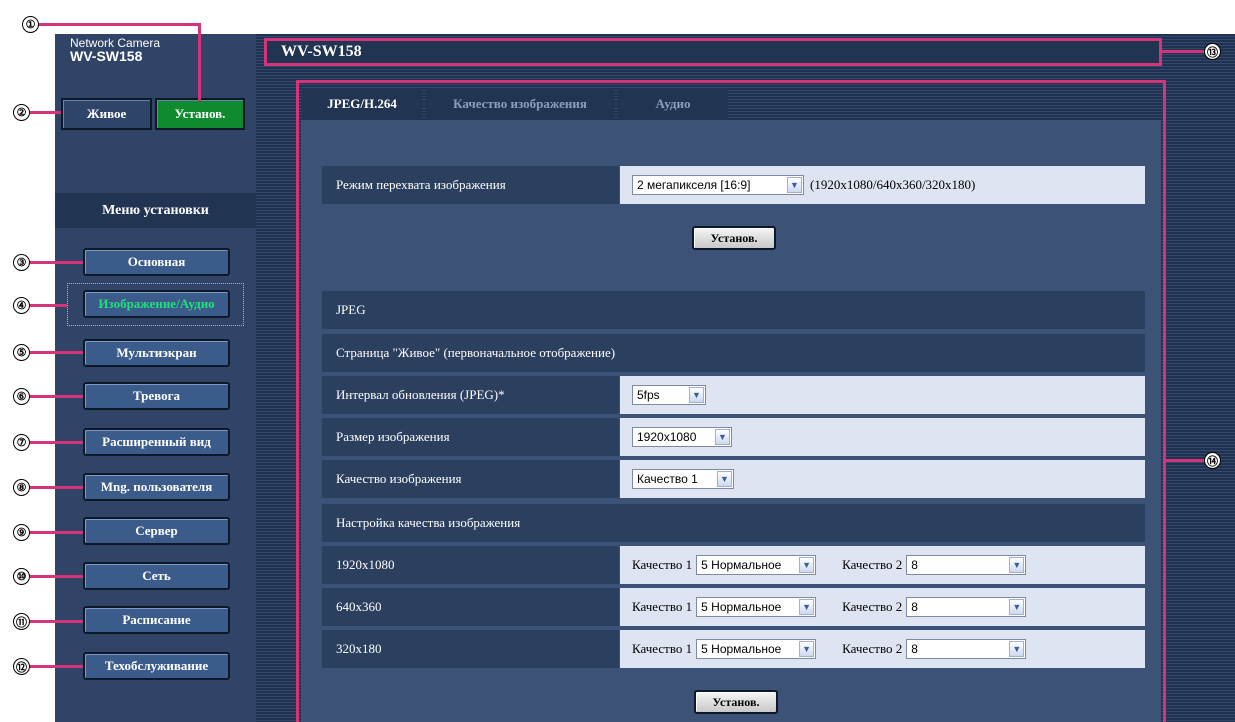 The image size is (1235, 722). Describe the element at coordinates (116, 24) in the screenshot. I see `callout-line-1-h` at that location.